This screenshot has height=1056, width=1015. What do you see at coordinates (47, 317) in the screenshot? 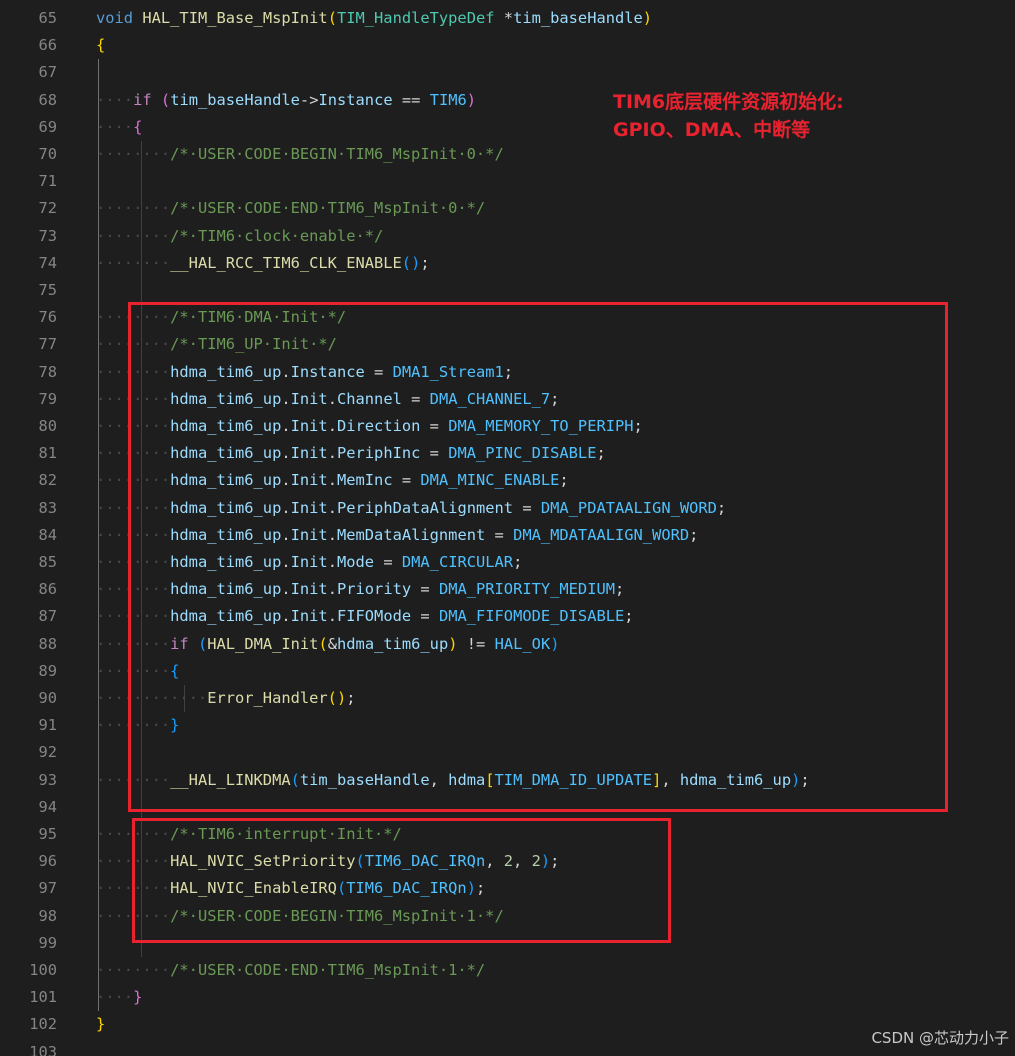
I see `line-number: 76` at bounding box center [47, 317].